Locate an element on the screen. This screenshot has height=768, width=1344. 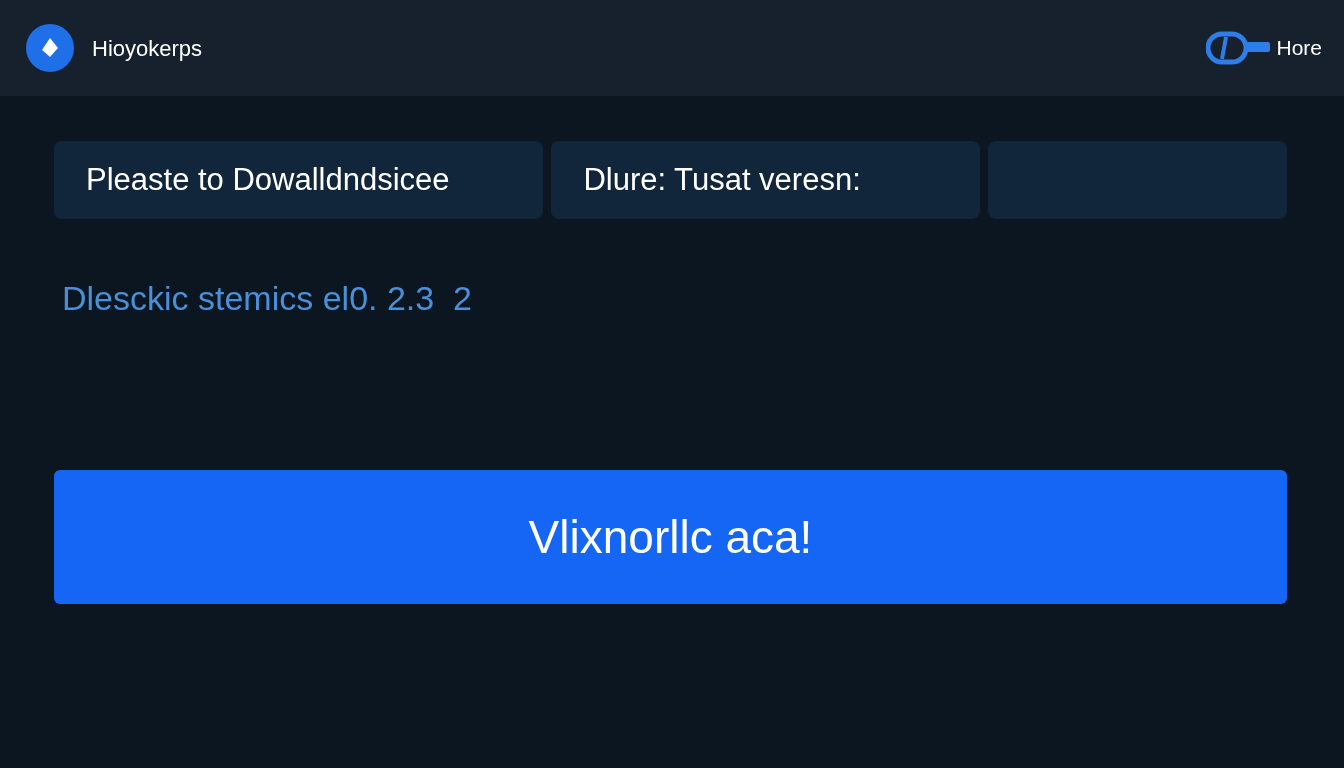
key-icon is located at coordinates (1239, 48).